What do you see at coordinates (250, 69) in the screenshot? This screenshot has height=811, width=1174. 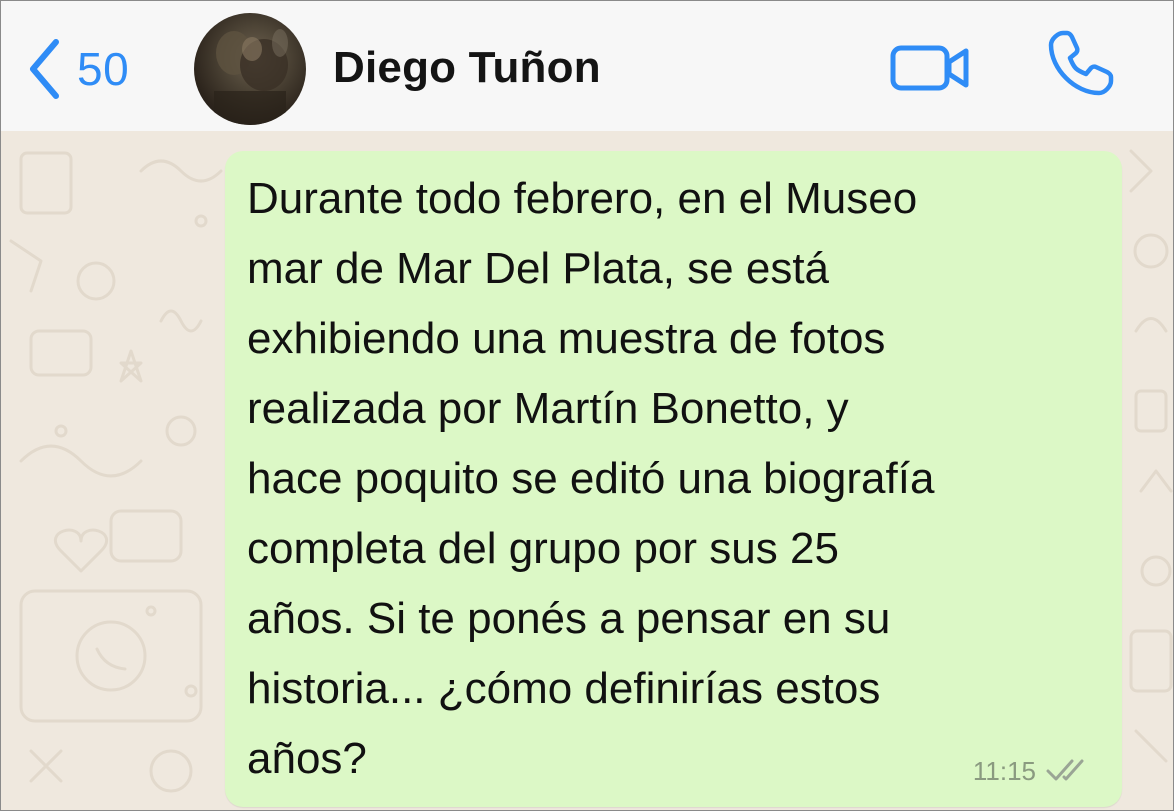 I see `avatar` at bounding box center [250, 69].